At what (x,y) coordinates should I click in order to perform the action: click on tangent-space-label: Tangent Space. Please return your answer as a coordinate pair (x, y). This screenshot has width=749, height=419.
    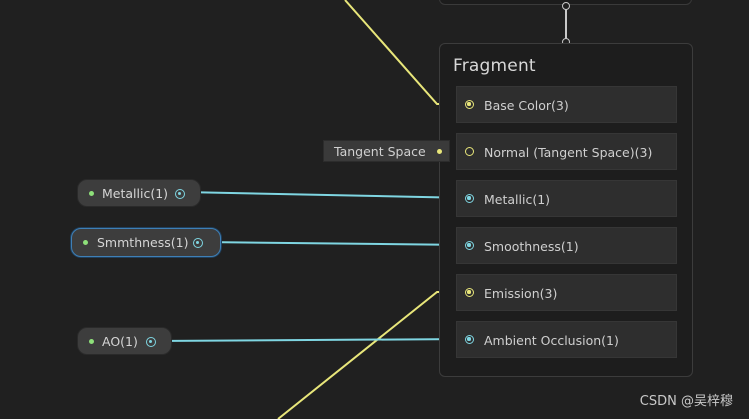
    Looking at the image, I should click on (380, 151).